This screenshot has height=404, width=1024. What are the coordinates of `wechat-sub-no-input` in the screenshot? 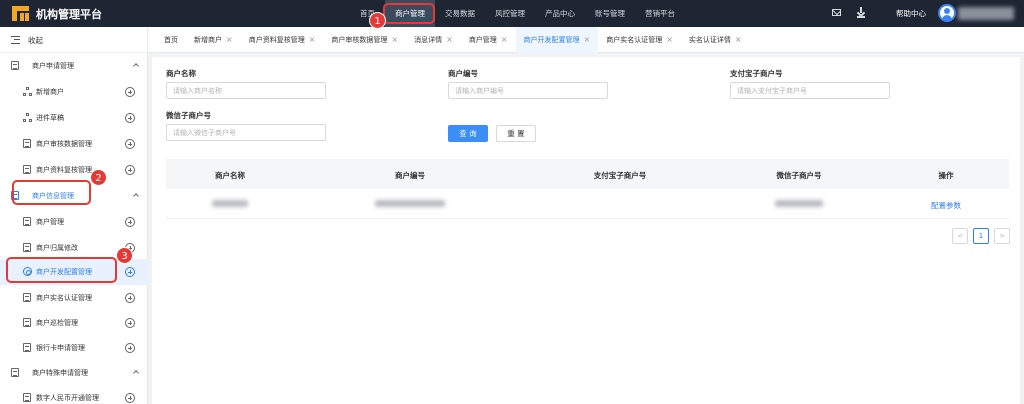 It's located at (246, 132).